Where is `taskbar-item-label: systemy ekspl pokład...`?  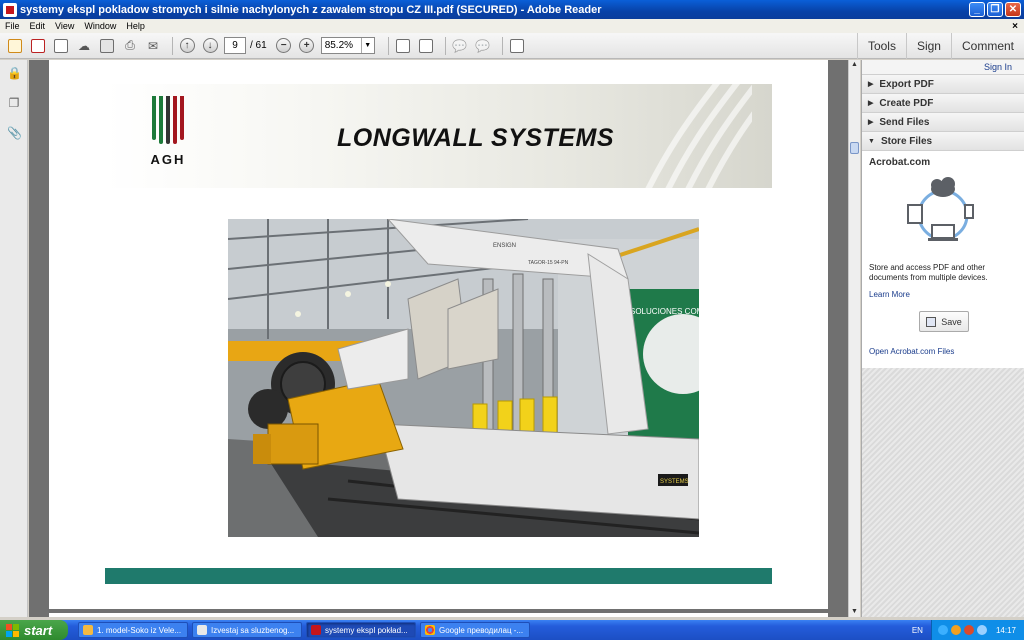 taskbar-item-label: systemy ekspl pokład... is located at coordinates (366, 630).